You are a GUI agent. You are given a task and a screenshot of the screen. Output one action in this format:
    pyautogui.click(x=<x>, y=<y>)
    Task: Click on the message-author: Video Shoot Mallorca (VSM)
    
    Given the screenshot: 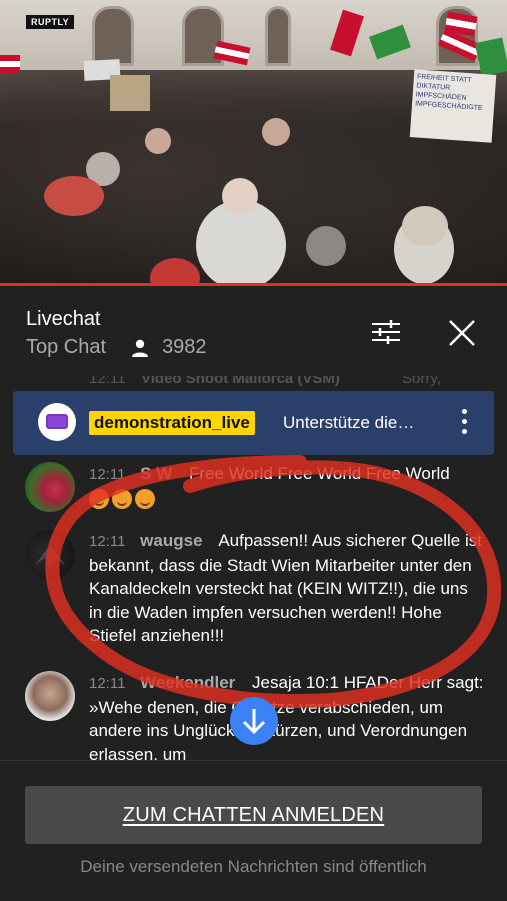 What is the action you would take?
    pyautogui.click(x=240, y=381)
    